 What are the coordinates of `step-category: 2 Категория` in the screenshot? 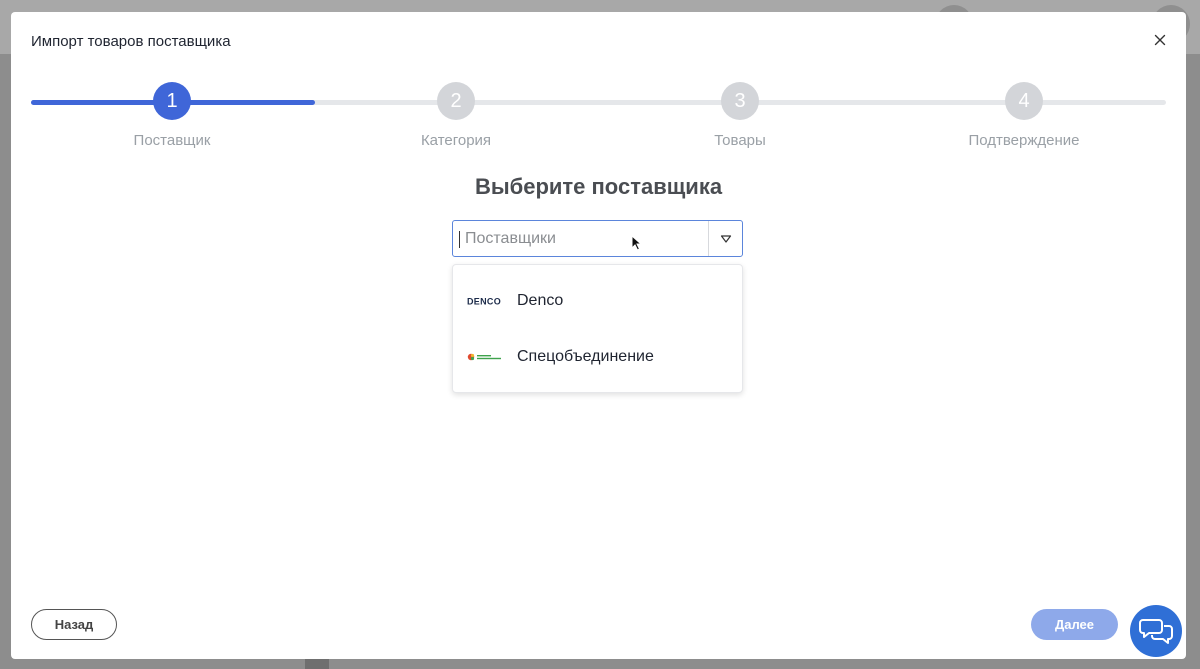 It's located at (456, 115).